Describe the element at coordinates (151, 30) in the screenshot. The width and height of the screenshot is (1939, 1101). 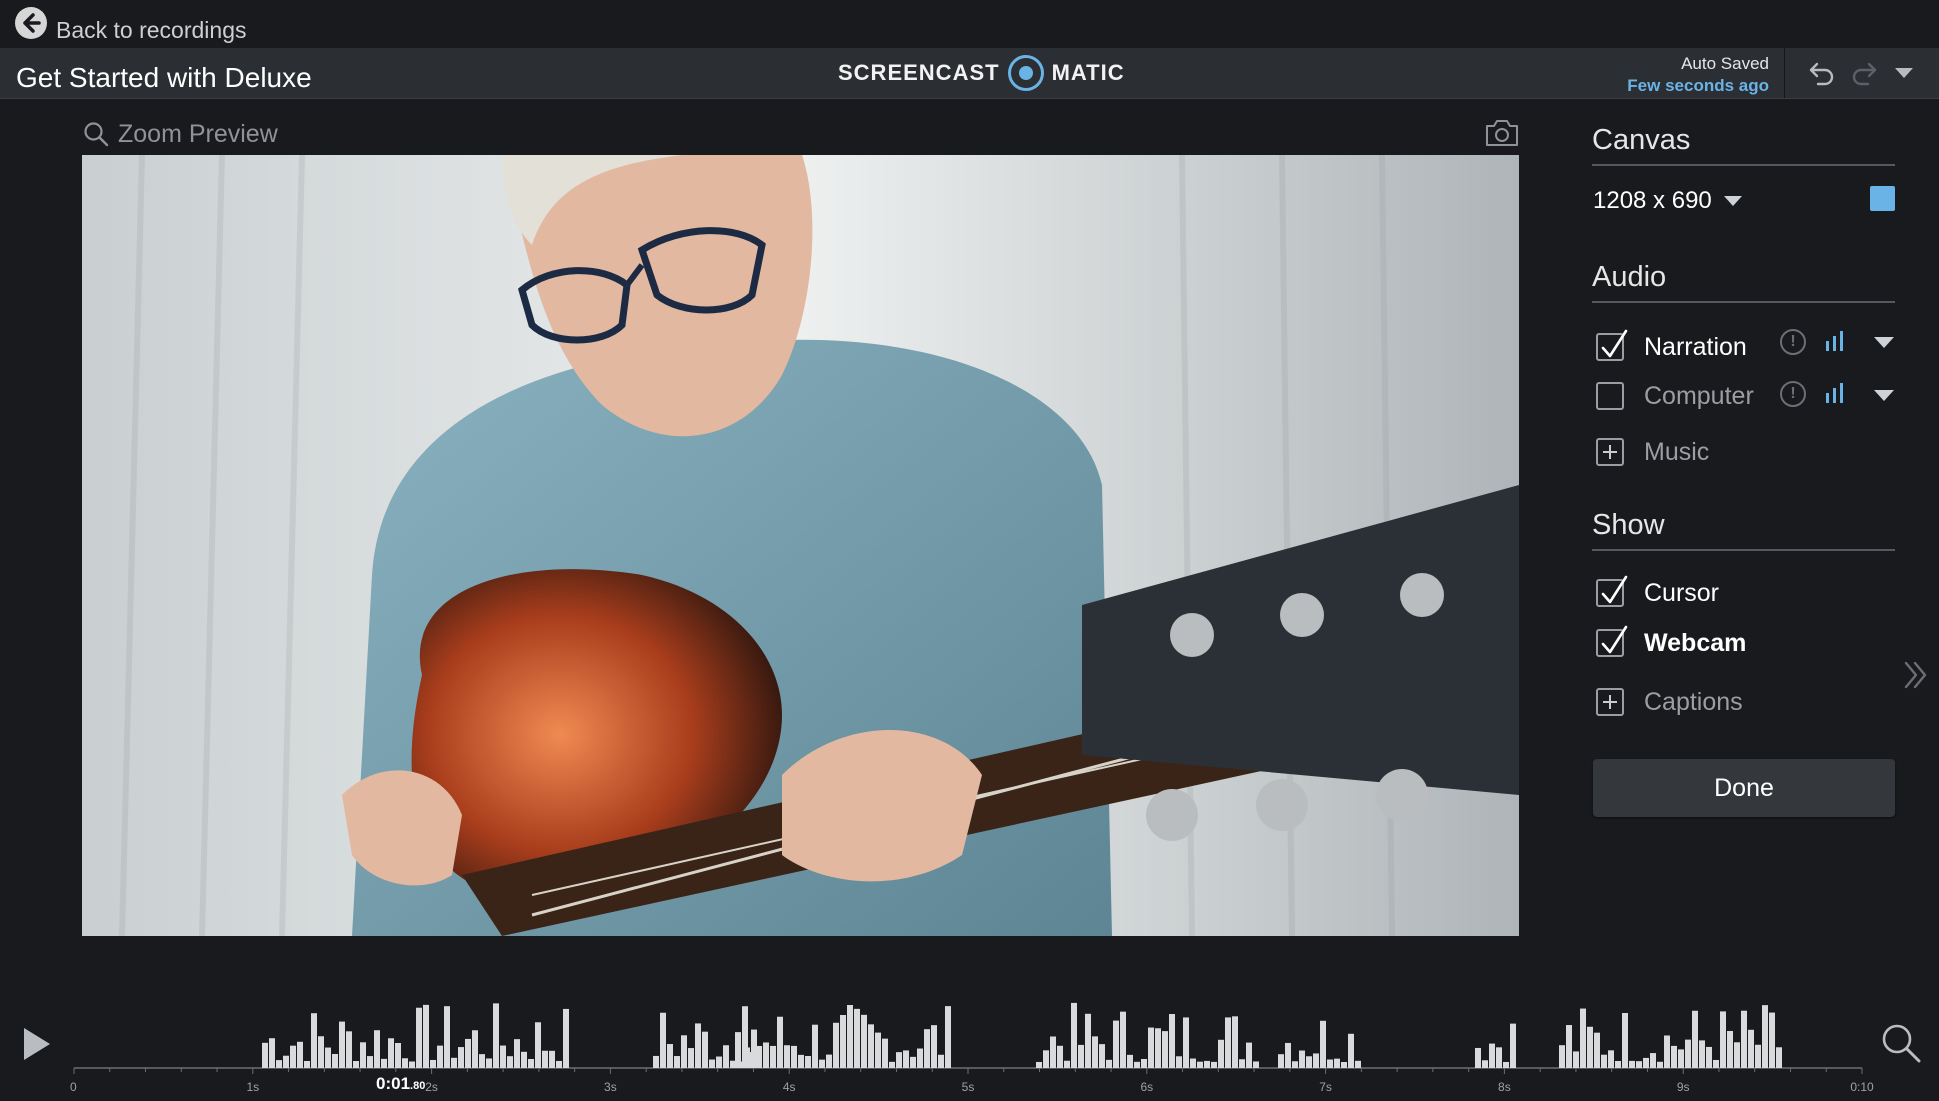
I see `back-to-recordings-link: Back to recordings` at that location.